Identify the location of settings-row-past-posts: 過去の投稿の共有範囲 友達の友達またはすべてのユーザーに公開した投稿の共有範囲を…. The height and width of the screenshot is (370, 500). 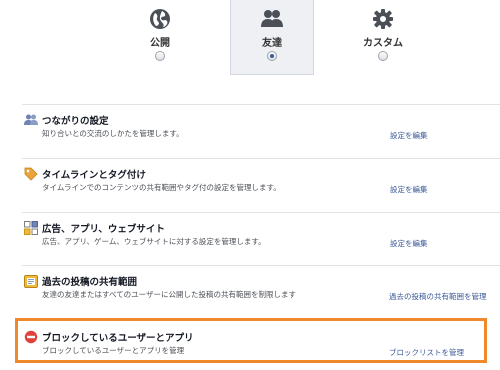
(261, 291).